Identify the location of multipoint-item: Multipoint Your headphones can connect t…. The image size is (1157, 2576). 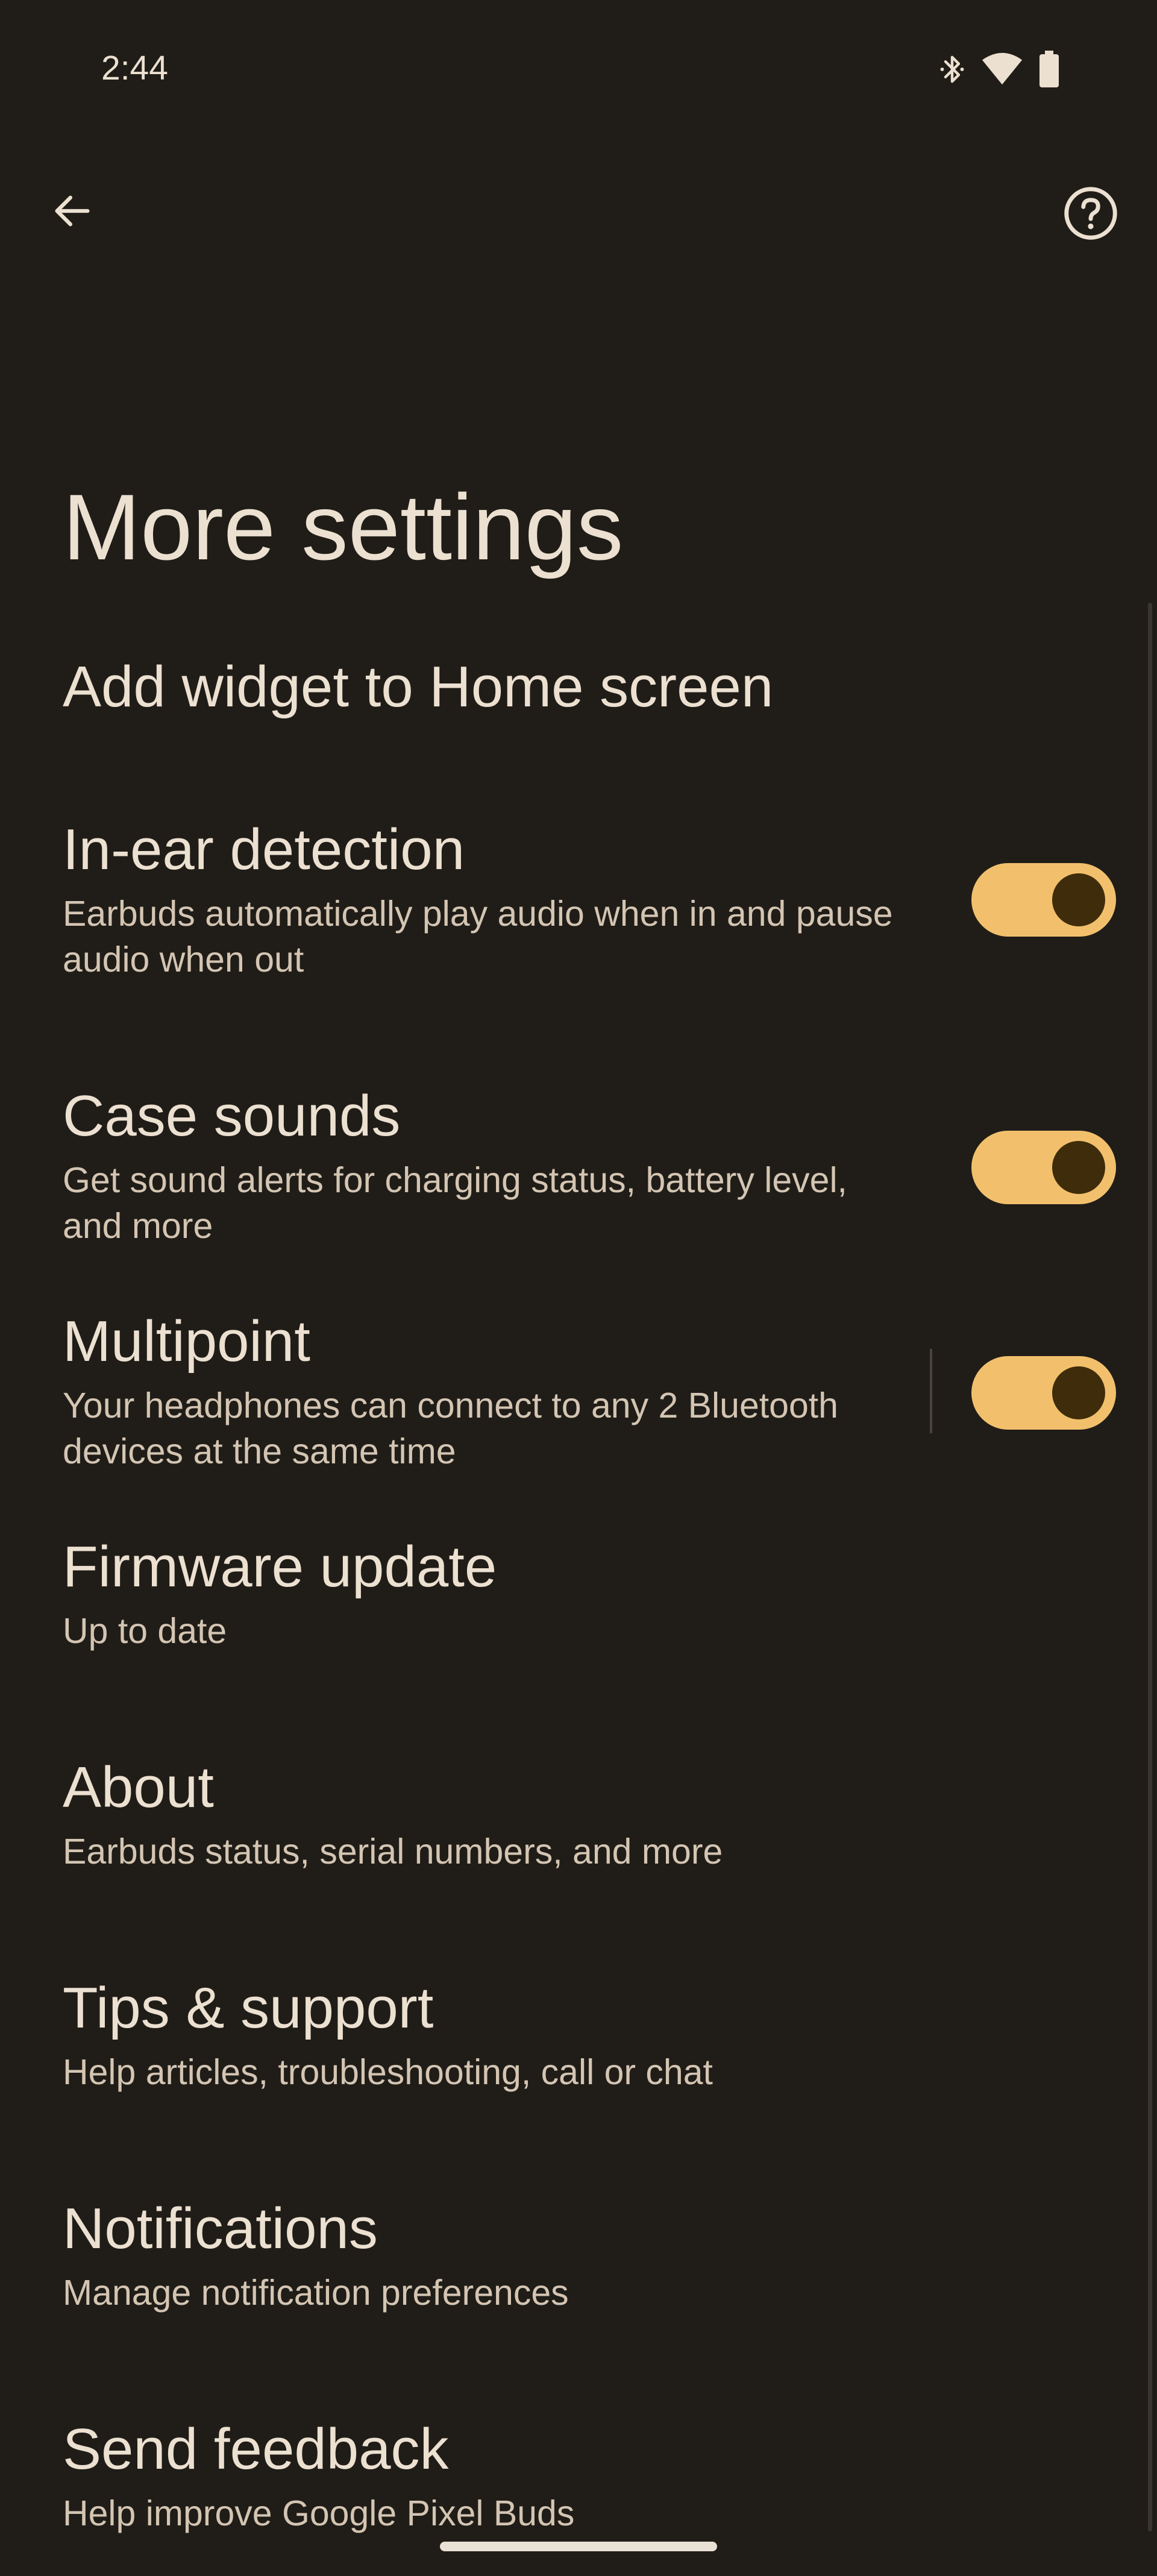
(578, 1392).